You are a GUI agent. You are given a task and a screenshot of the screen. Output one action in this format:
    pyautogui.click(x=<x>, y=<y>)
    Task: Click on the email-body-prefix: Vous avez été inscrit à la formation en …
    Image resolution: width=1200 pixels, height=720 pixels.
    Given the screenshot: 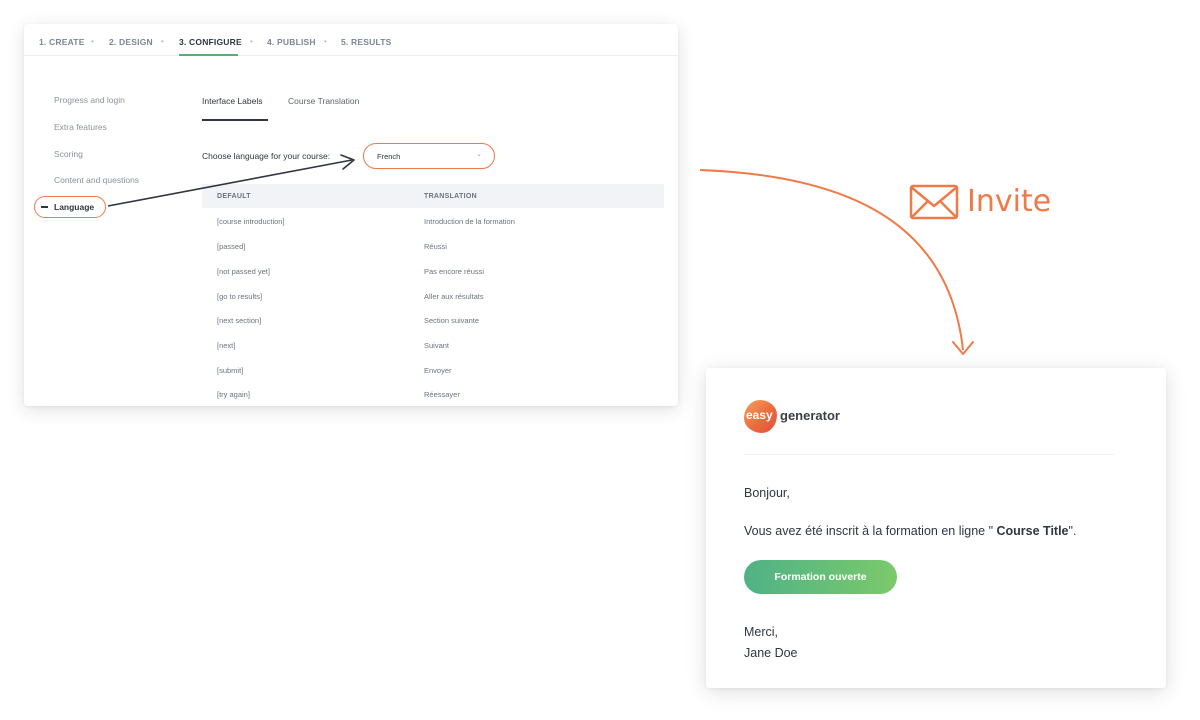 What is the action you would take?
    pyautogui.click(x=869, y=531)
    